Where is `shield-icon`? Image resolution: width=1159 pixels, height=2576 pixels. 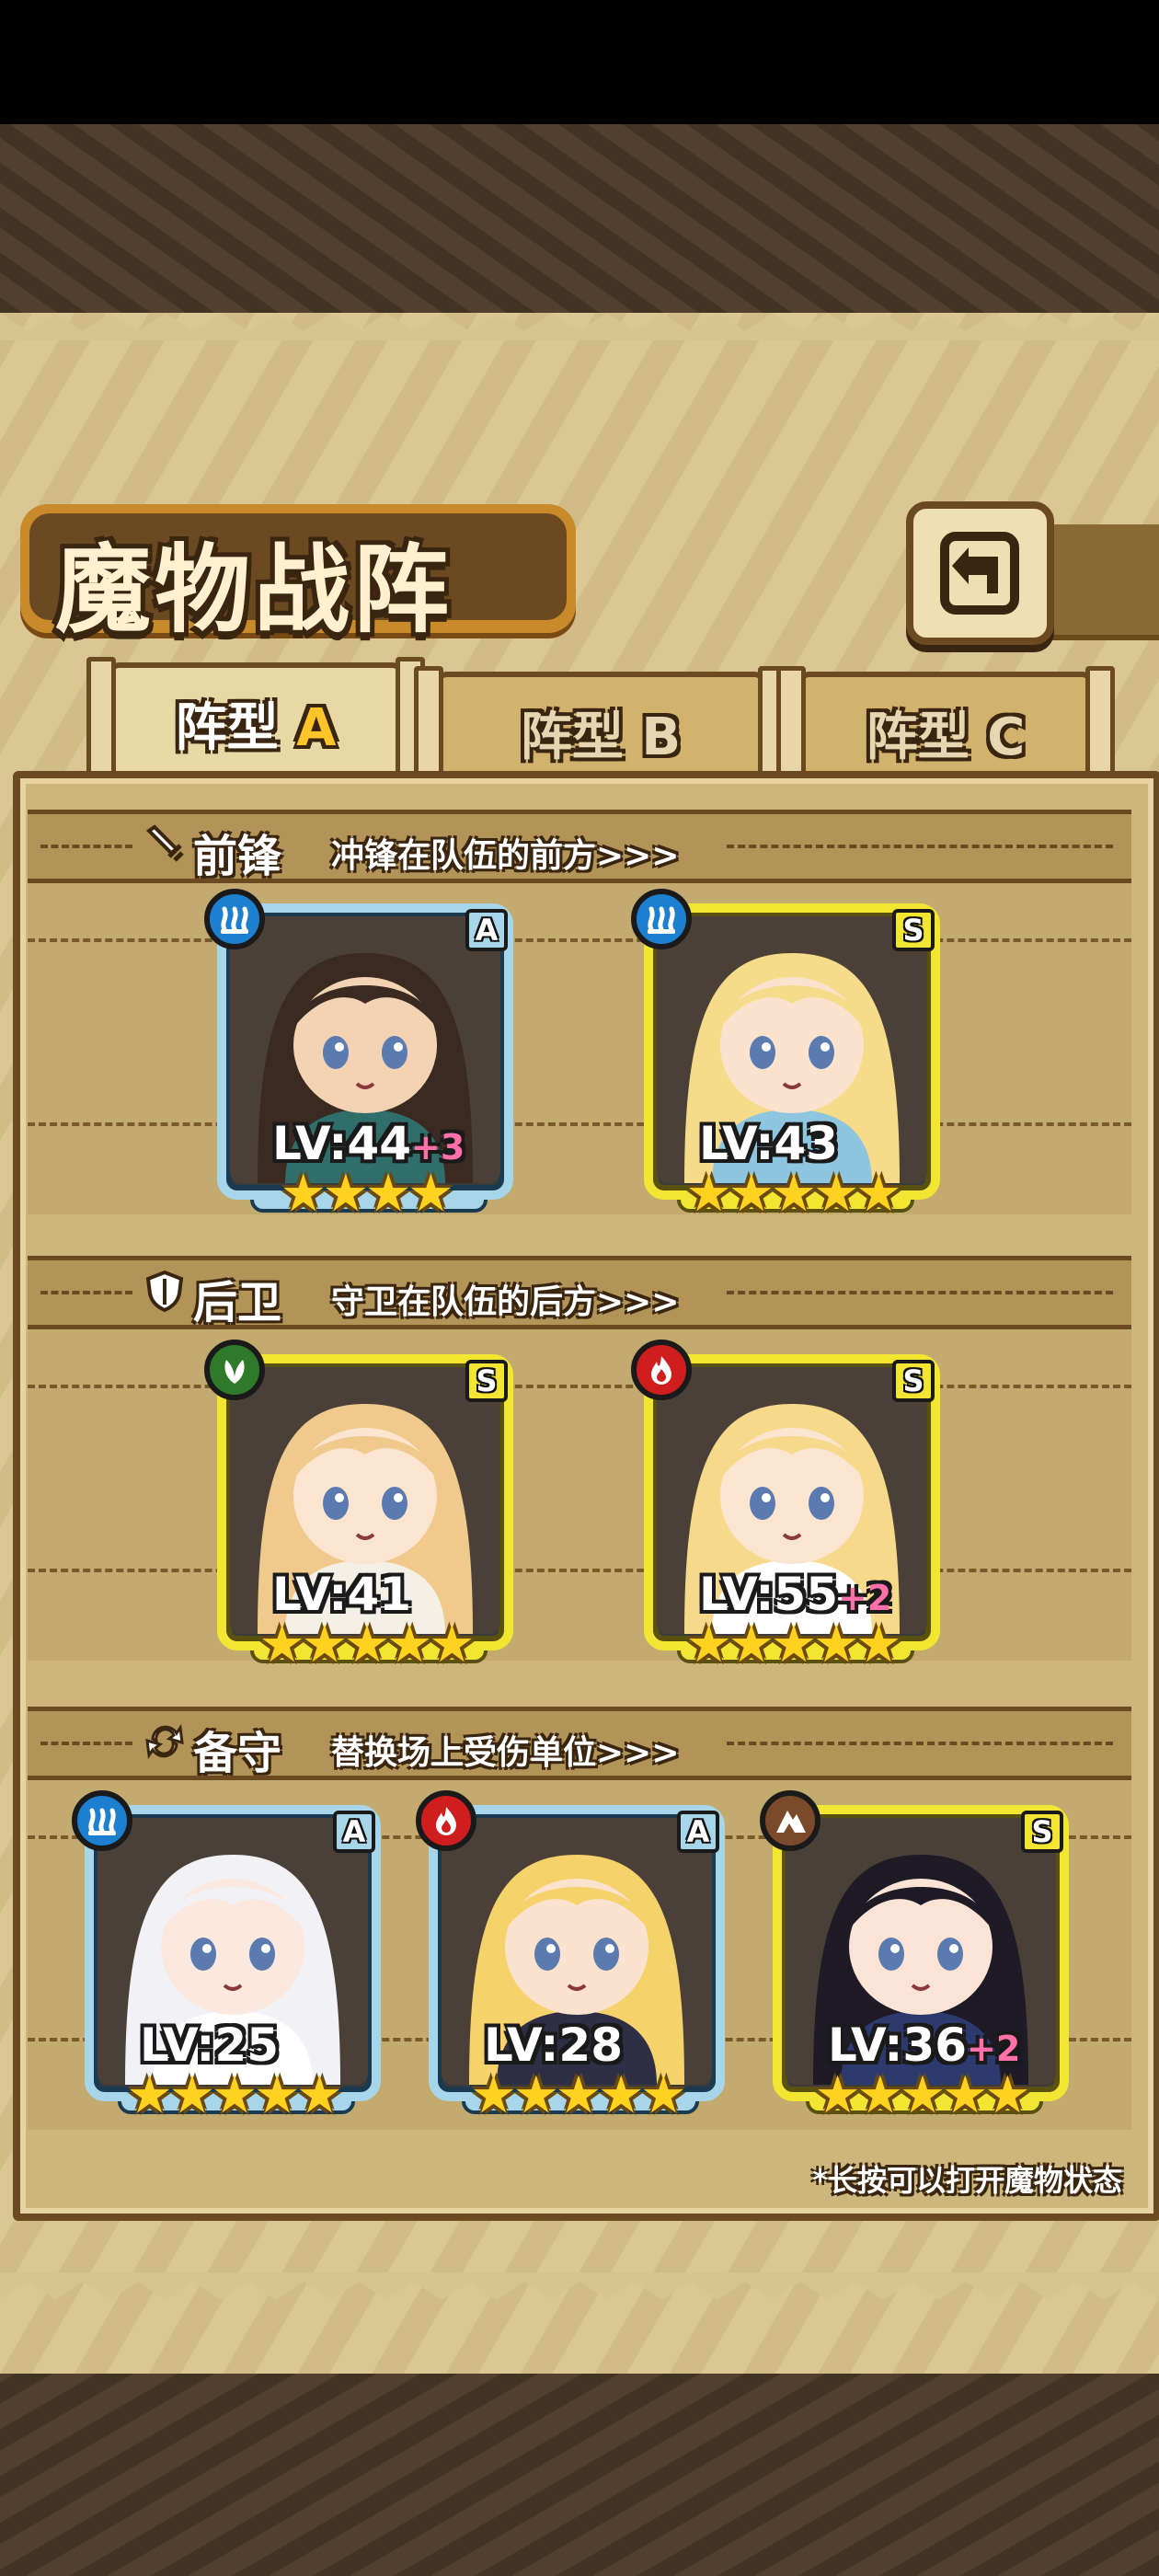 shield-icon is located at coordinates (164, 1291).